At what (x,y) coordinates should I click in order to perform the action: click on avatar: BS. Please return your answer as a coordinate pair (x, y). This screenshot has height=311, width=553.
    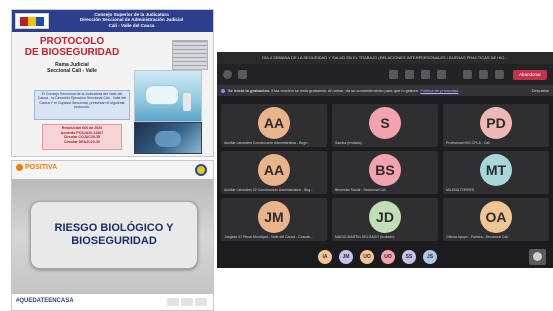
    Looking at the image, I should click on (385, 170).